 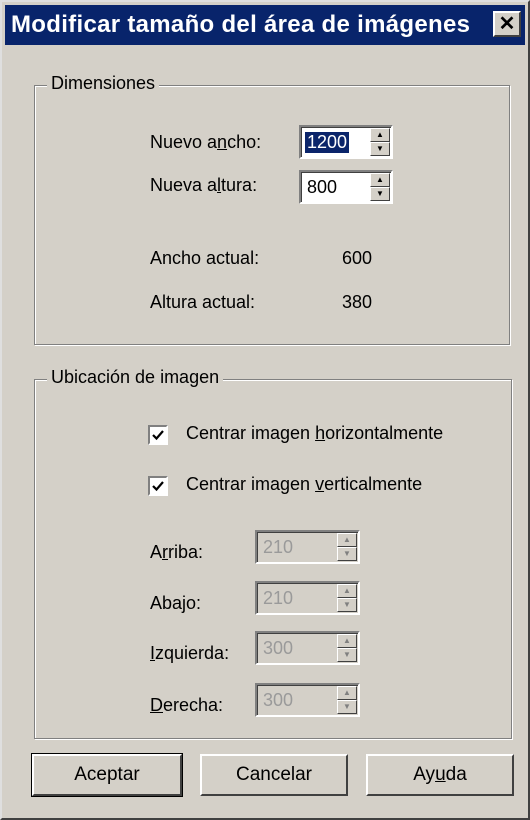 What do you see at coordinates (103, 83) in the screenshot?
I see `dimensions-legend: Dimensiones` at bounding box center [103, 83].